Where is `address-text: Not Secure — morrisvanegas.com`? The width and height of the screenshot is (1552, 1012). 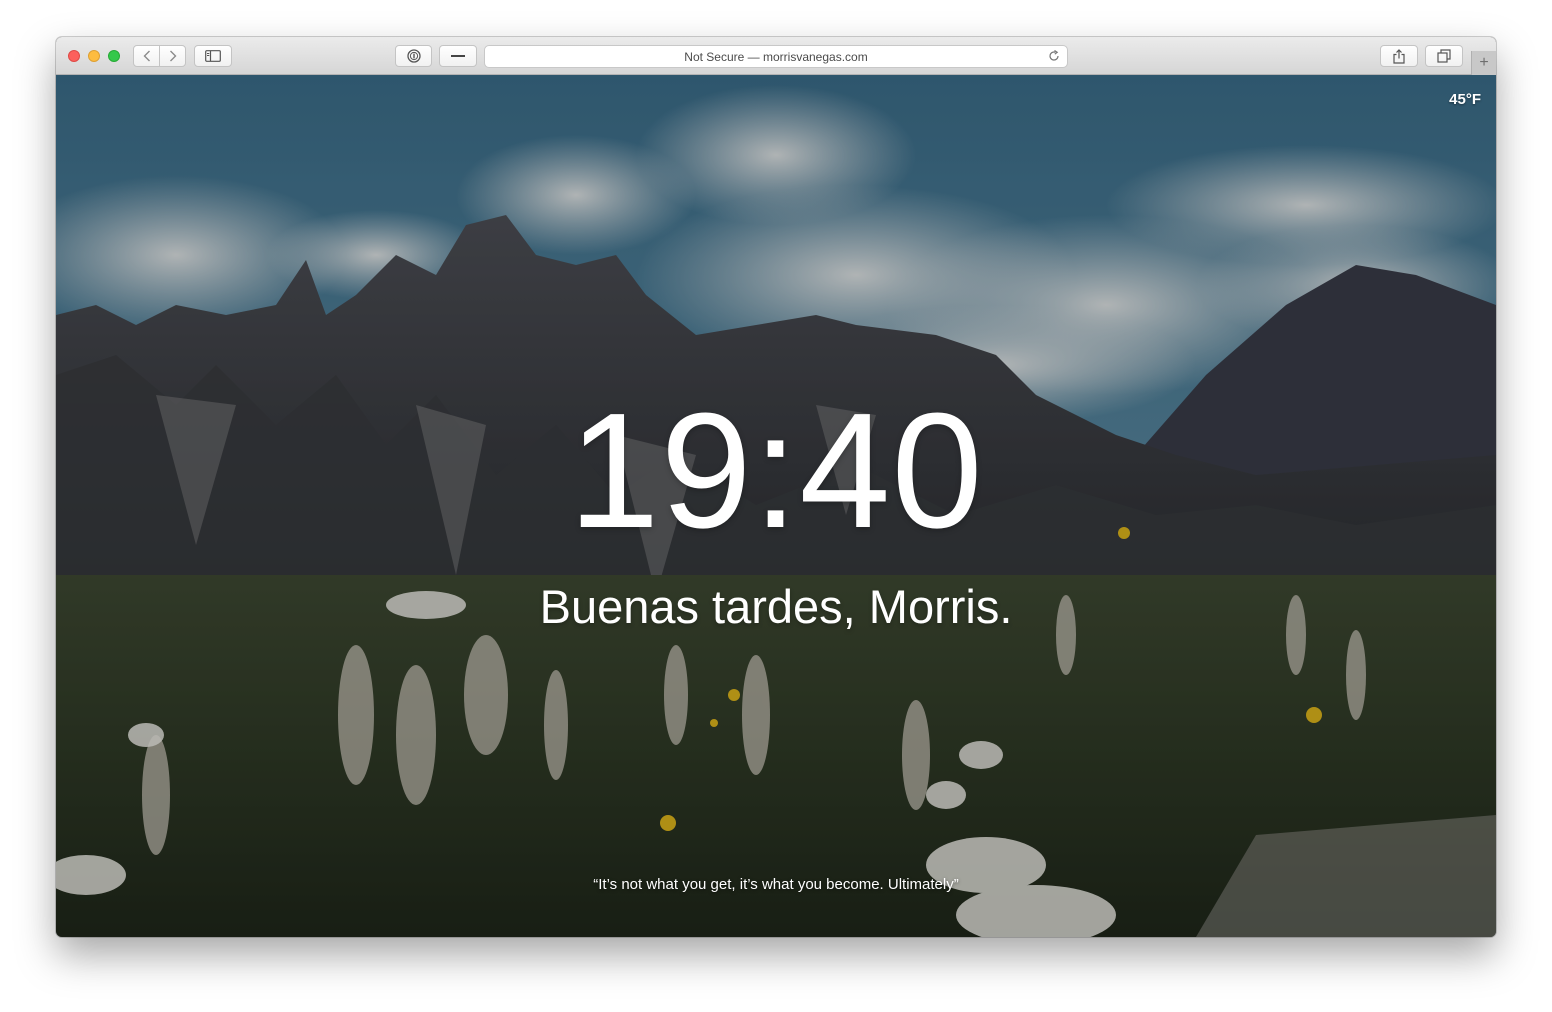
address-text: Not Secure — morrisvanegas.com is located at coordinates (776, 56).